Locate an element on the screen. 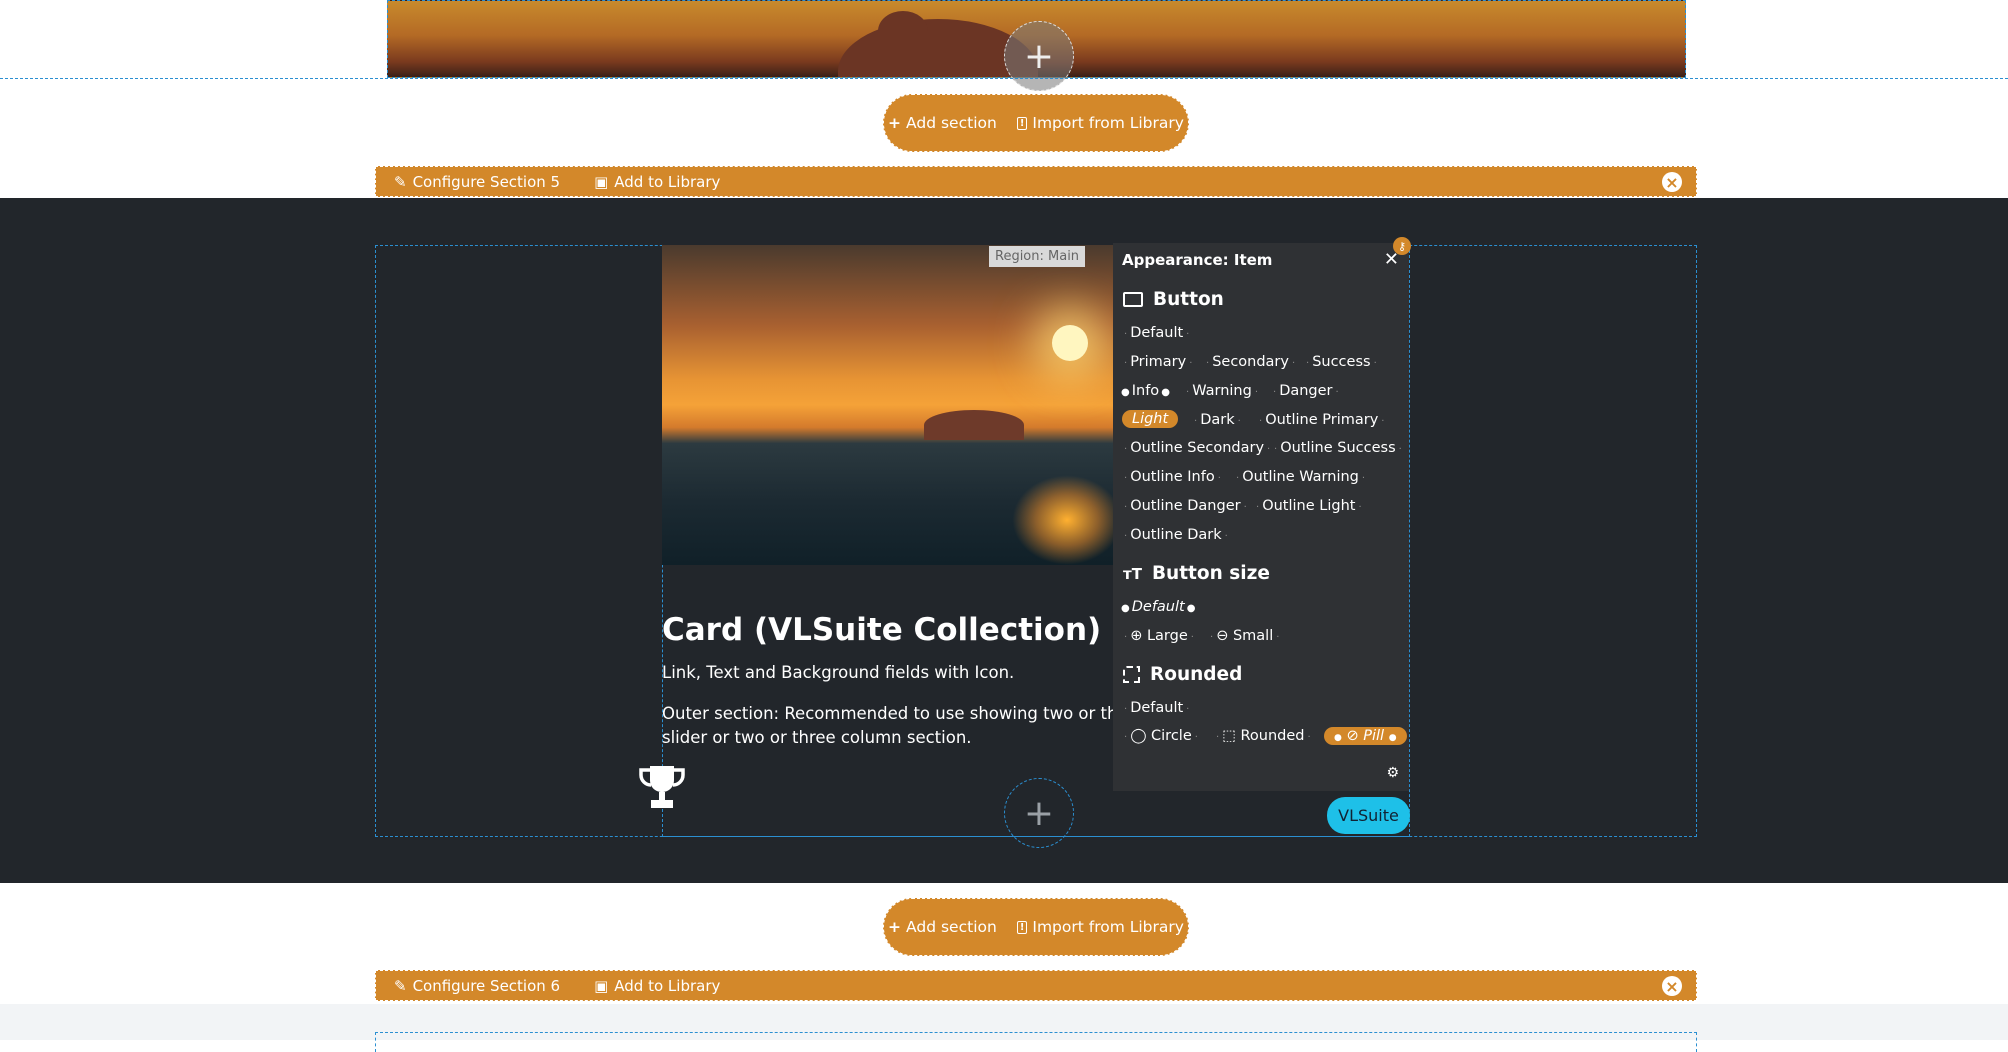 The height and width of the screenshot is (1052, 2008). gear-icon: ⚙ is located at coordinates (1392, 773).